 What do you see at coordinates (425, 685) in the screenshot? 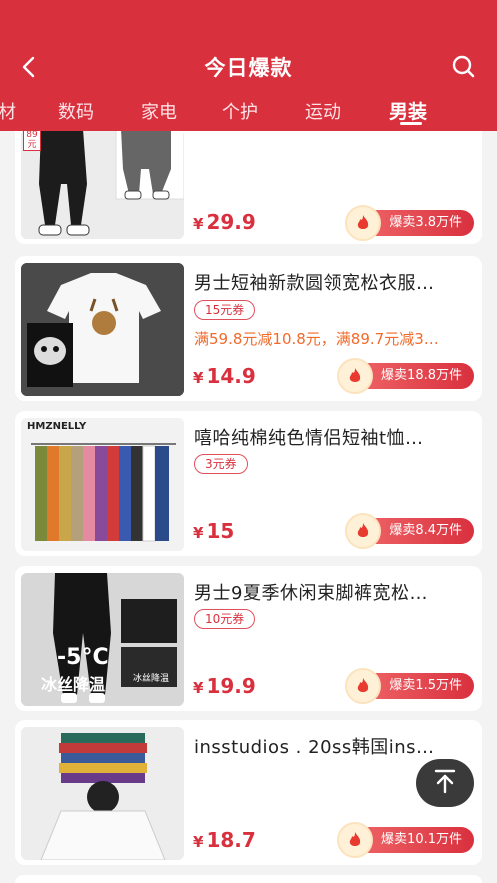
I see `sold-count: 爆卖1.5万件` at bounding box center [425, 685].